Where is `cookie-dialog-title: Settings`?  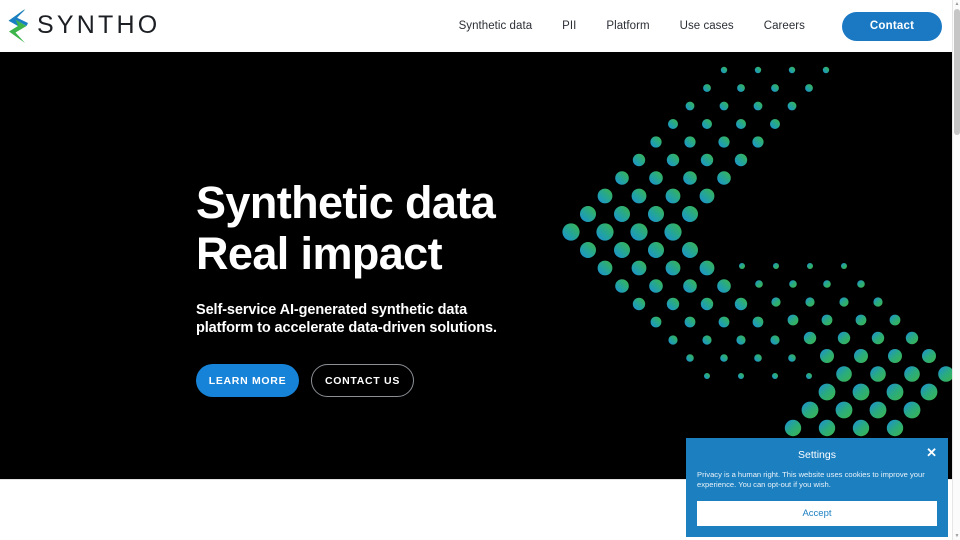
cookie-dialog-title: Settings is located at coordinates (817, 455).